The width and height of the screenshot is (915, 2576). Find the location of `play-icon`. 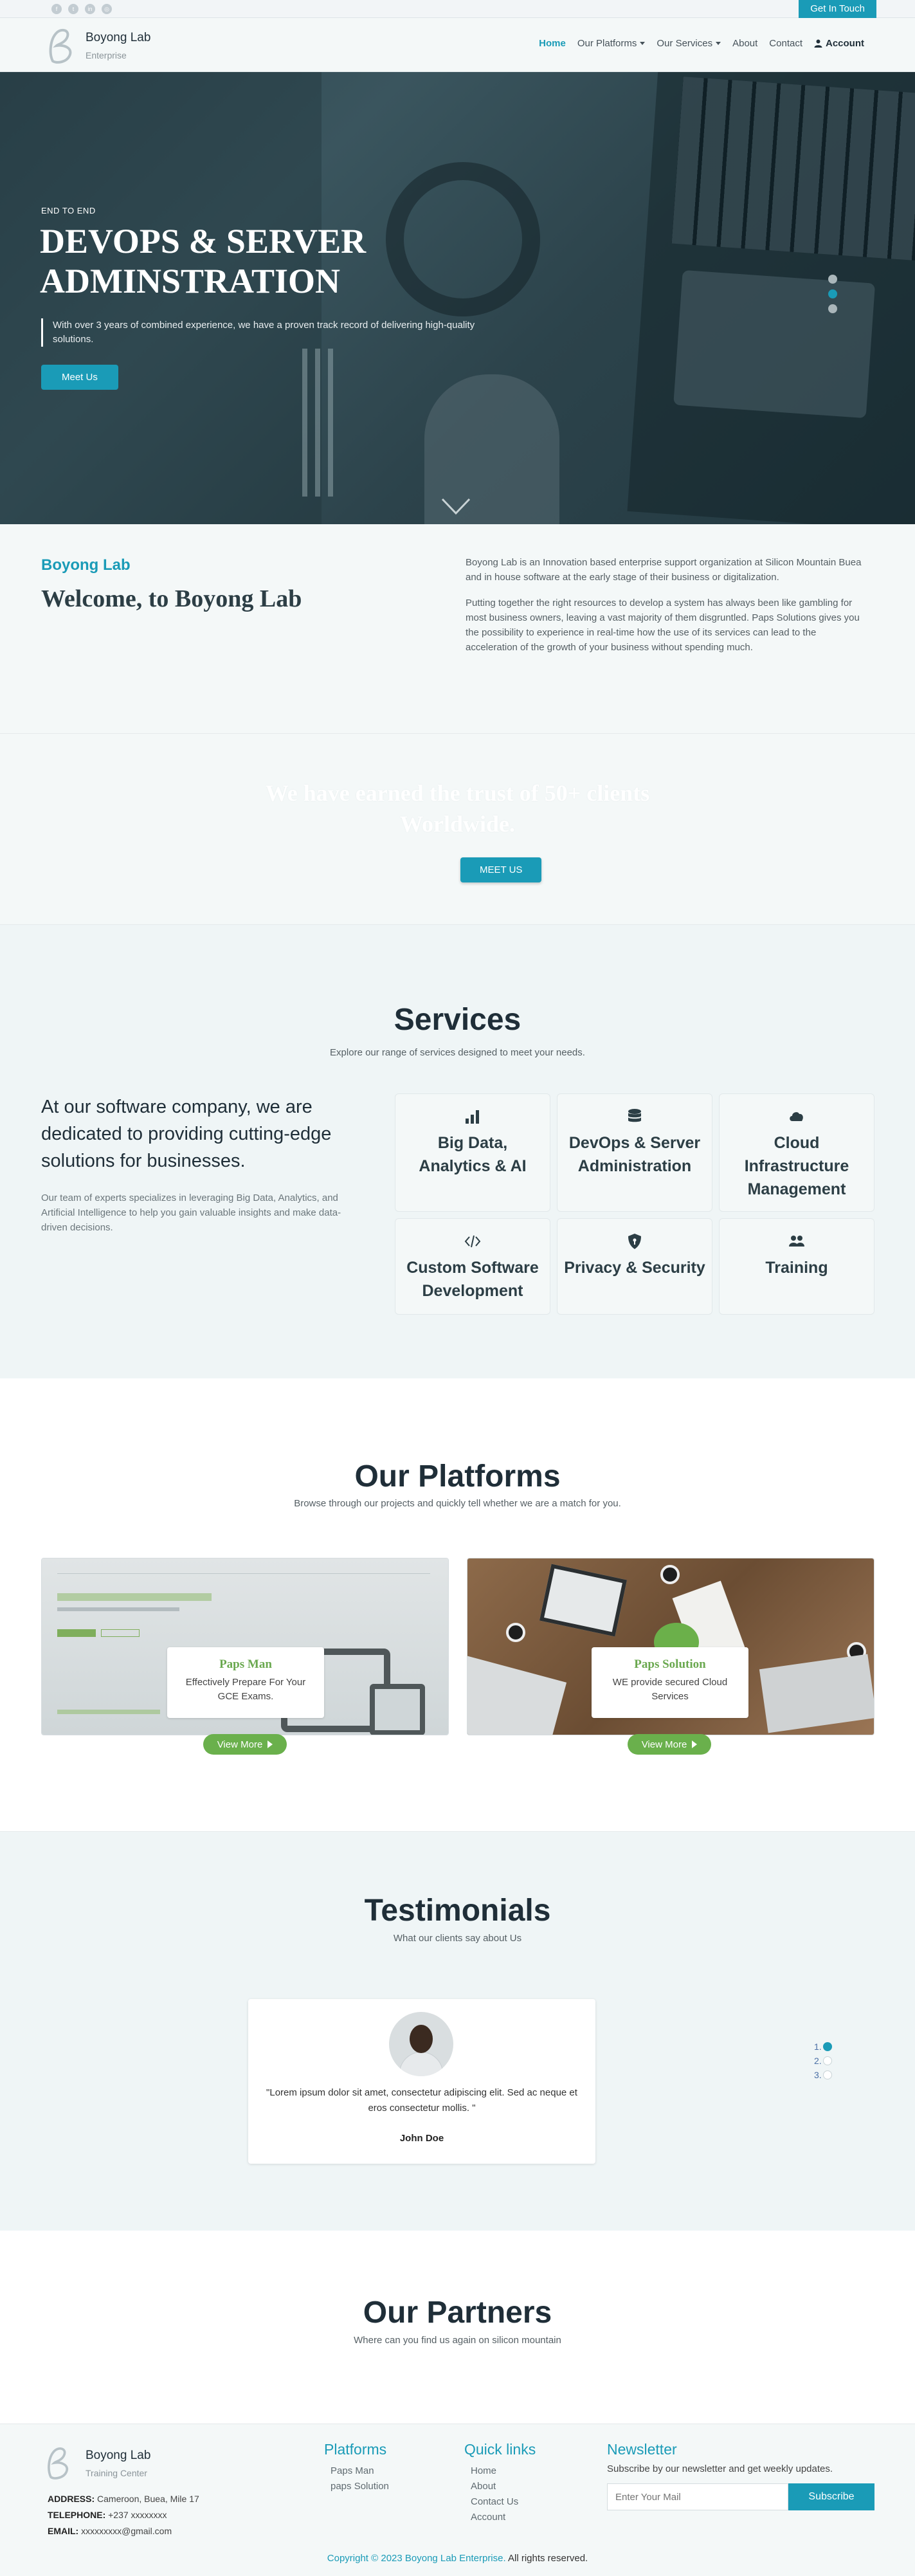

play-icon is located at coordinates (695, 1744).